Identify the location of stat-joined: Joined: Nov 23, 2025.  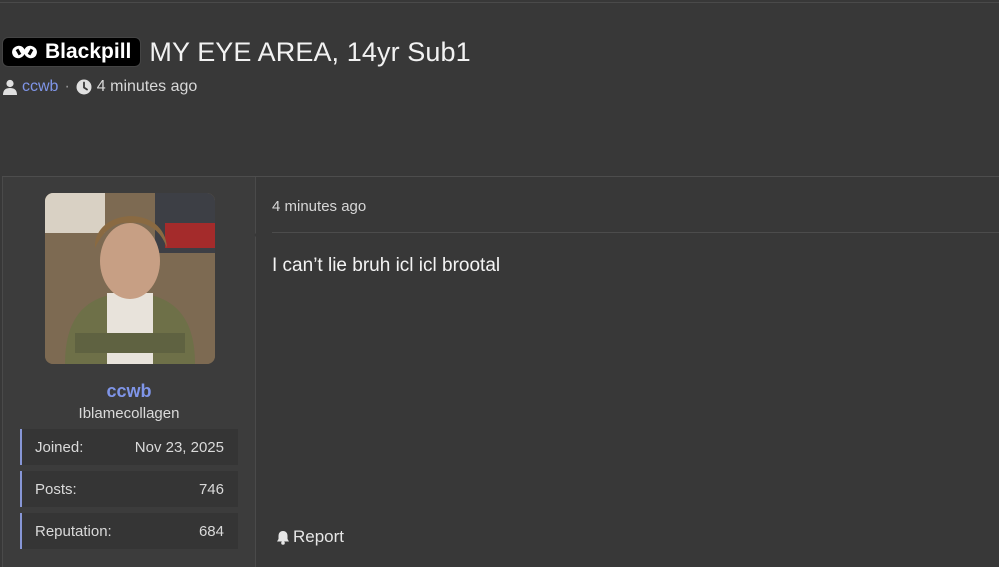
(129, 447).